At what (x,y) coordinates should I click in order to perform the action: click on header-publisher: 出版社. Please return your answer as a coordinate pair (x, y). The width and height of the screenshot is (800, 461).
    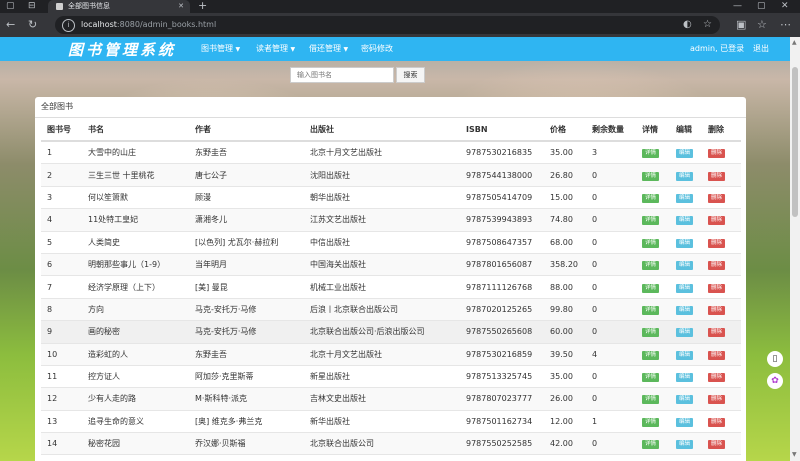
    Looking at the image, I should click on (382, 130).